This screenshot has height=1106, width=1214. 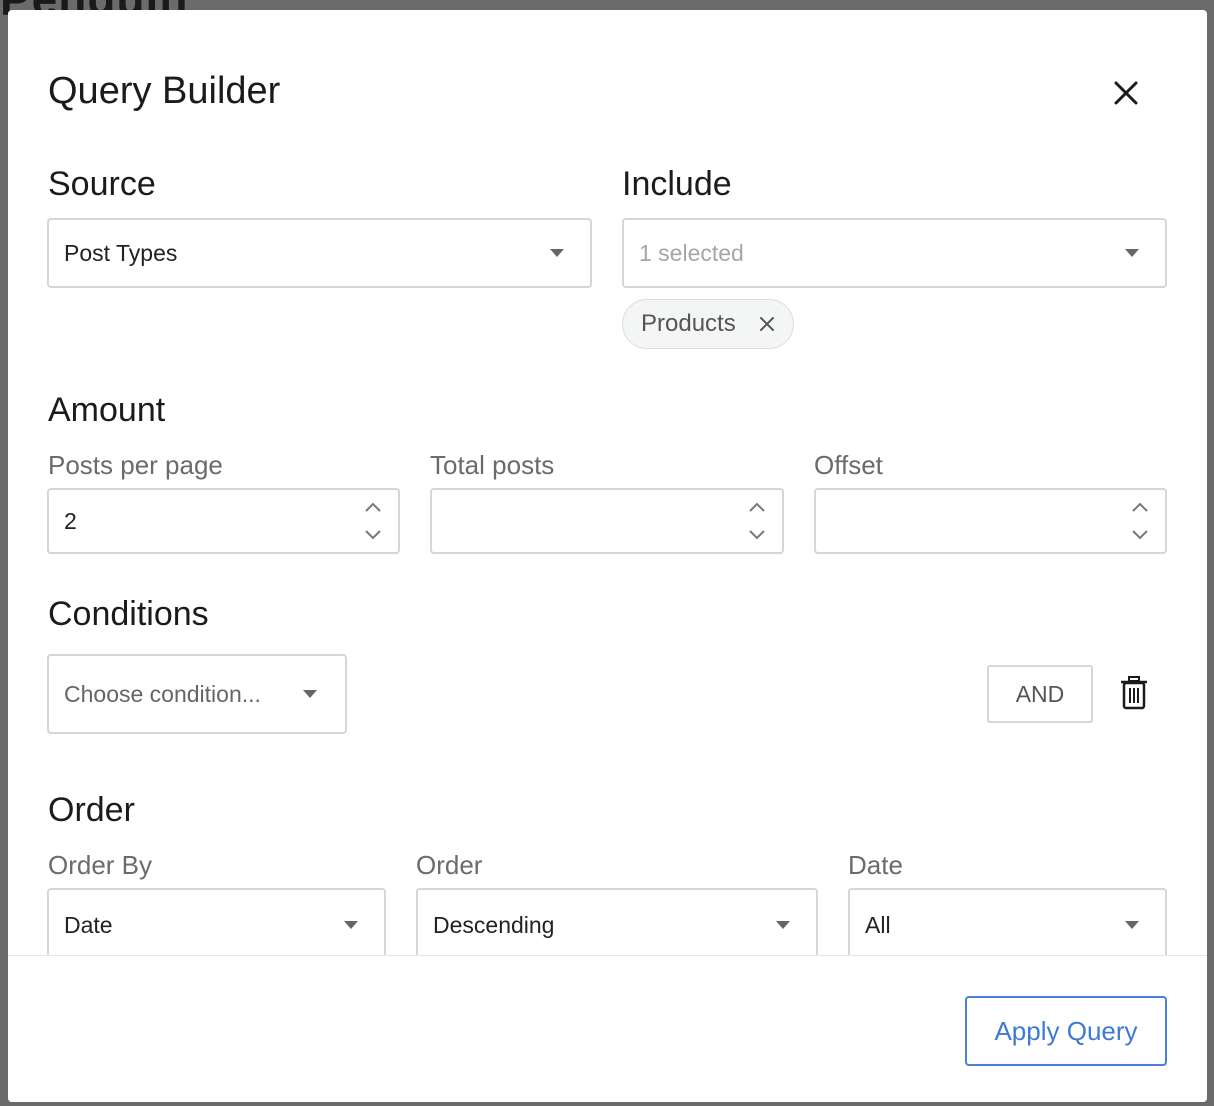 What do you see at coordinates (767, 324) in the screenshot?
I see `remove-chip-icon` at bounding box center [767, 324].